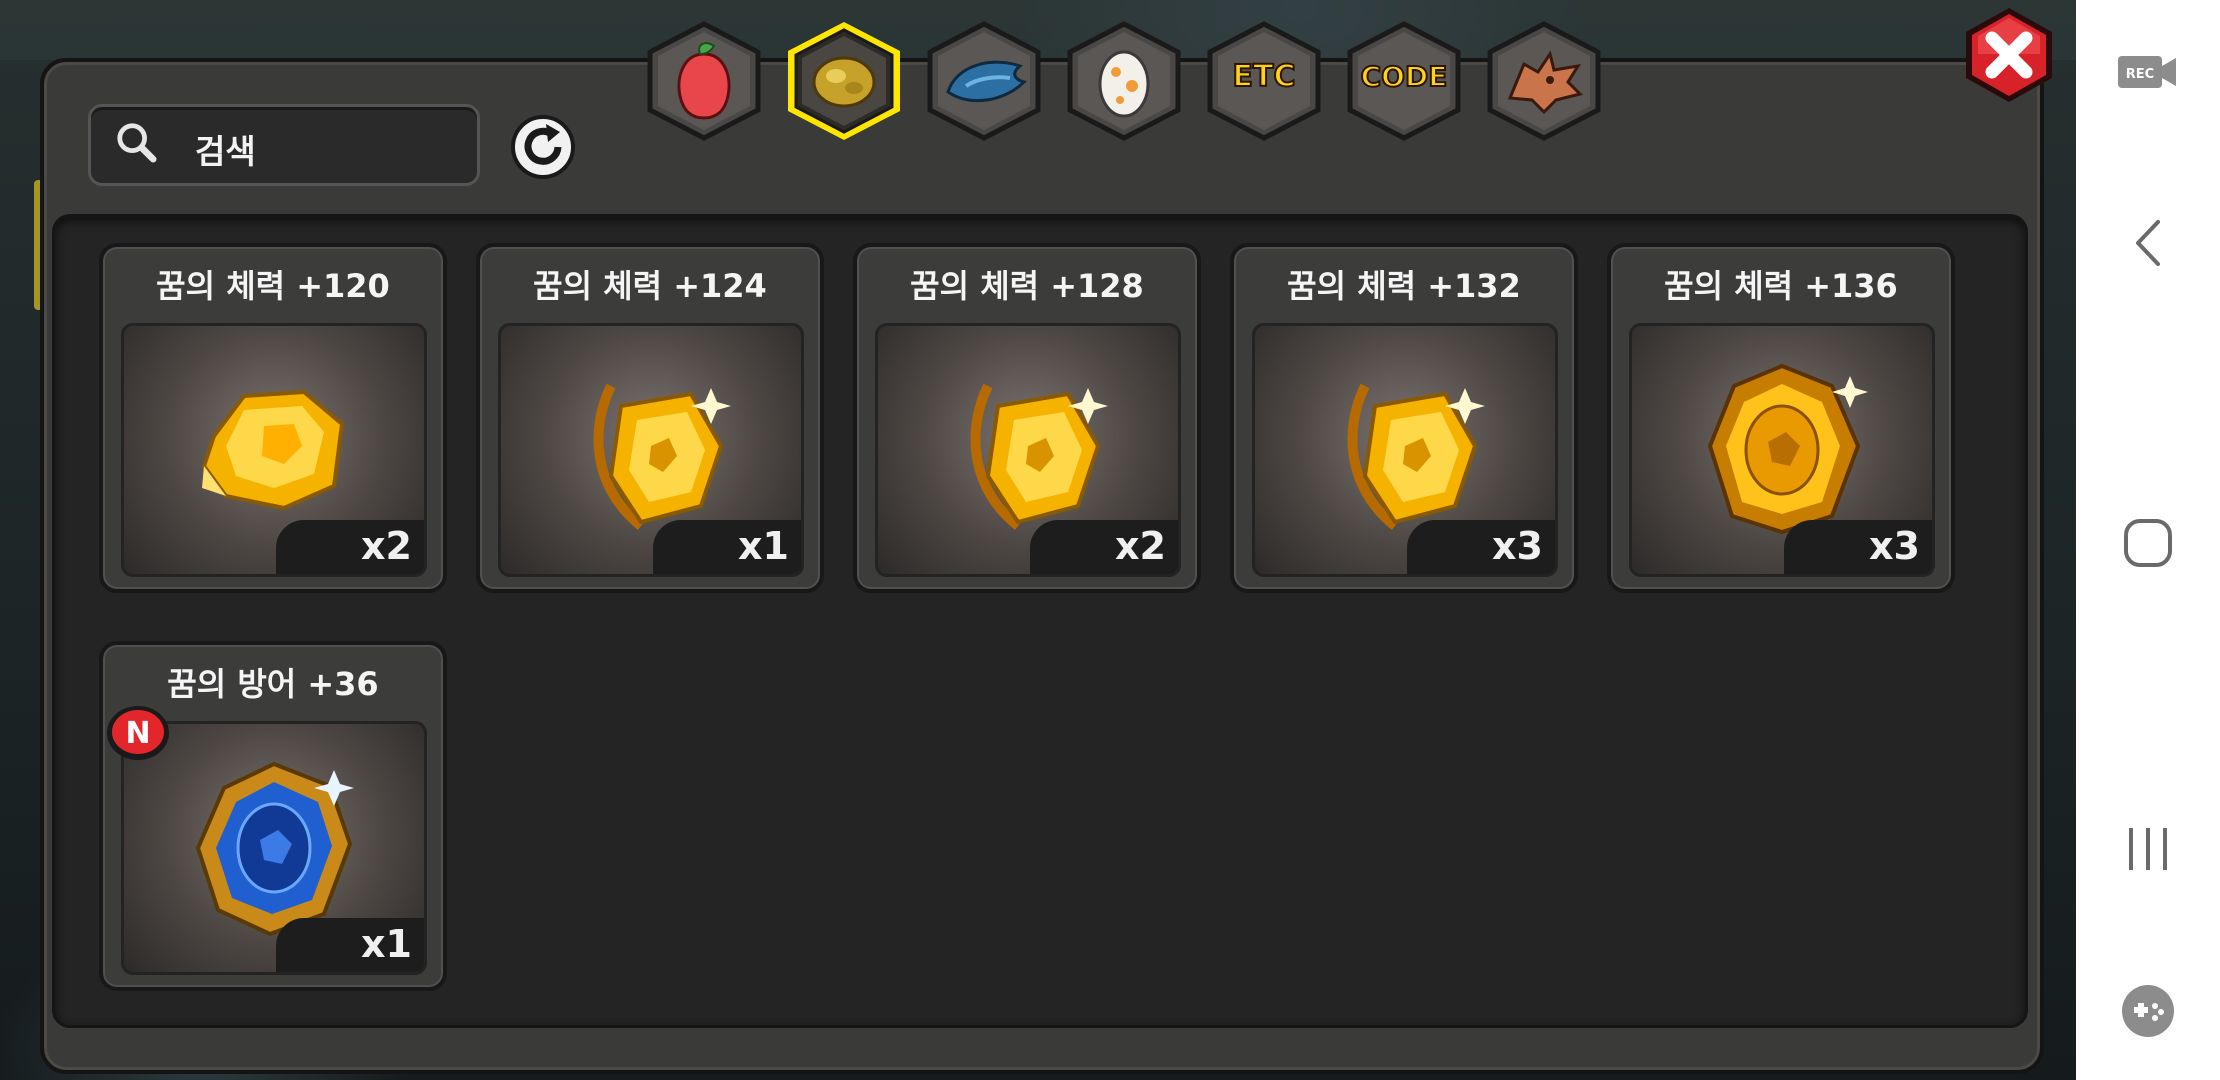 This screenshot has height=1080, width=2220. I want to click on tab-code-label: CODE, so click(1404, 76).